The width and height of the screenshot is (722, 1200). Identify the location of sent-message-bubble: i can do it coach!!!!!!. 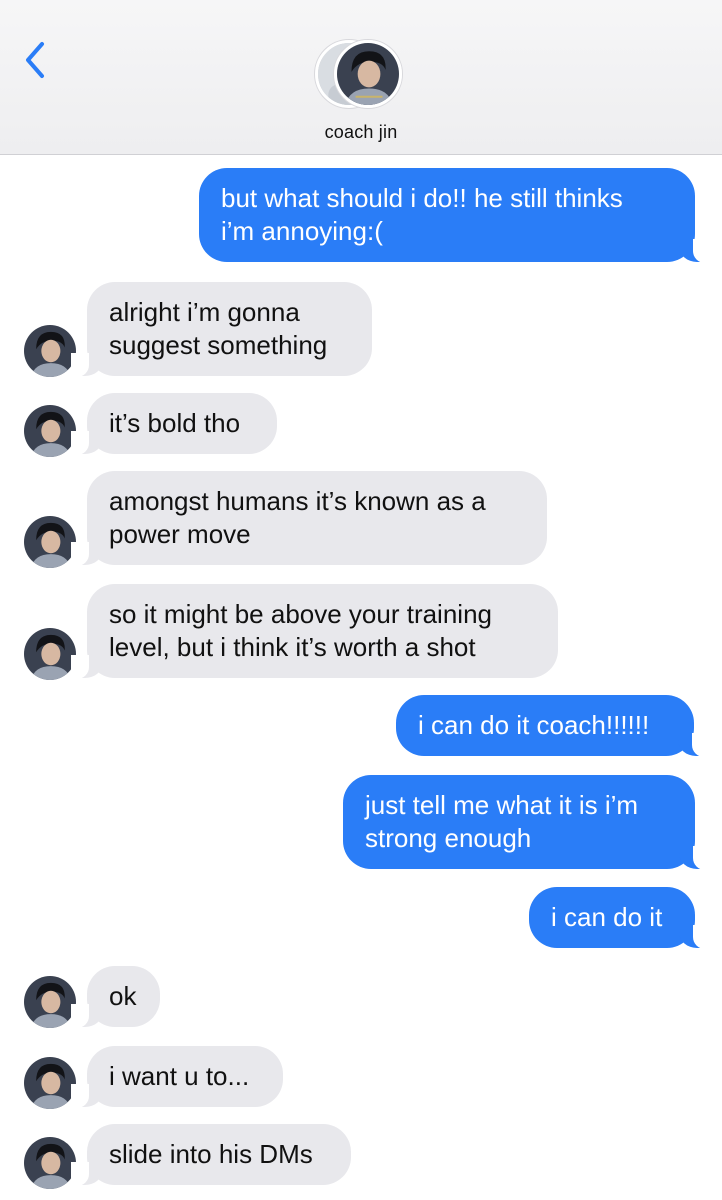
(553, 726).